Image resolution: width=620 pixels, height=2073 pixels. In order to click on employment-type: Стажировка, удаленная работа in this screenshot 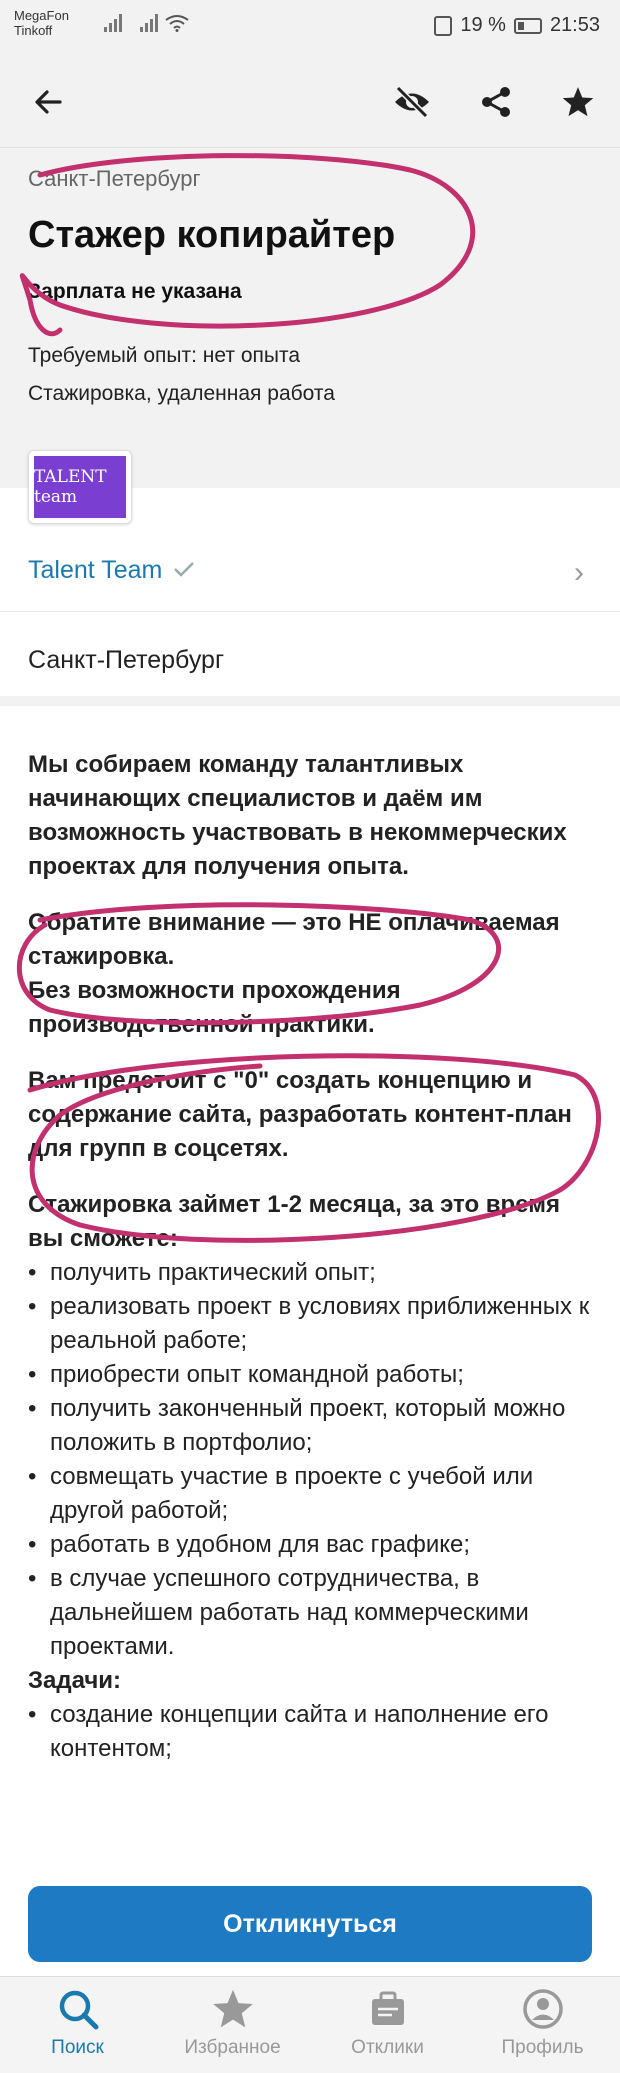, I will do `click(181, 393)`.